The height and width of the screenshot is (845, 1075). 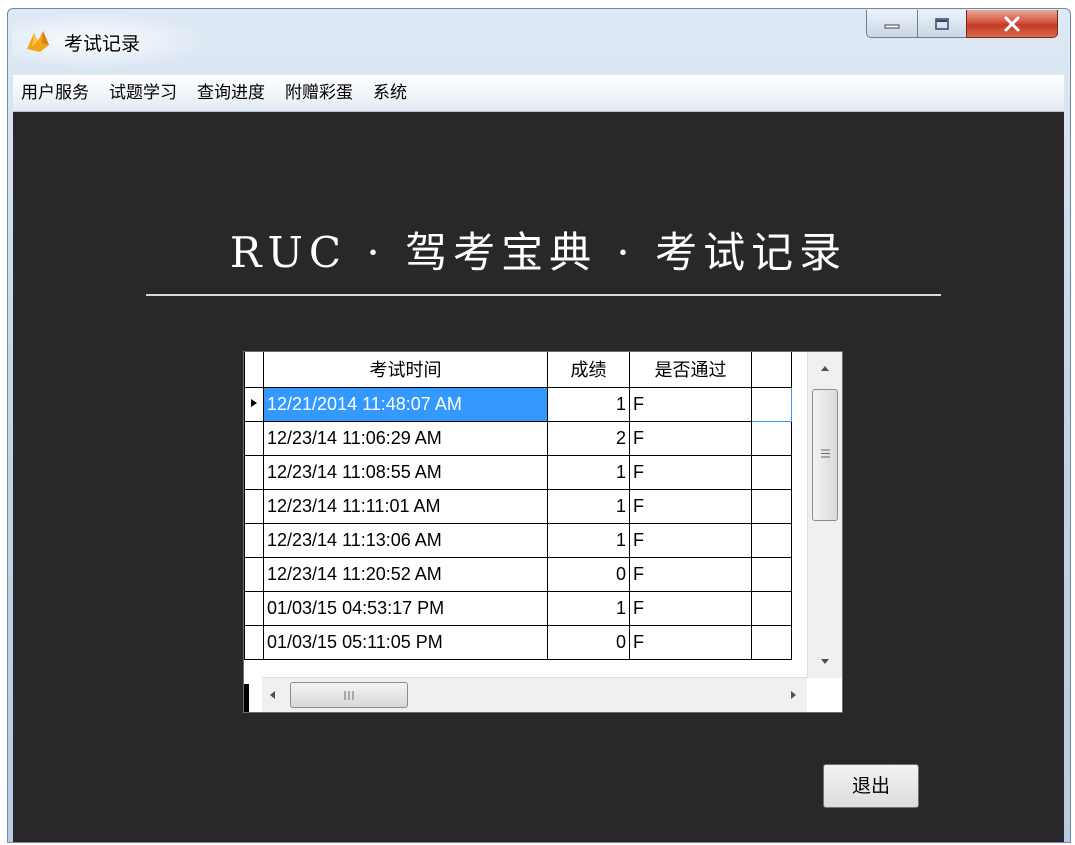 I want to click on column-header-time: 考试时间, so click(x=405, y=370).